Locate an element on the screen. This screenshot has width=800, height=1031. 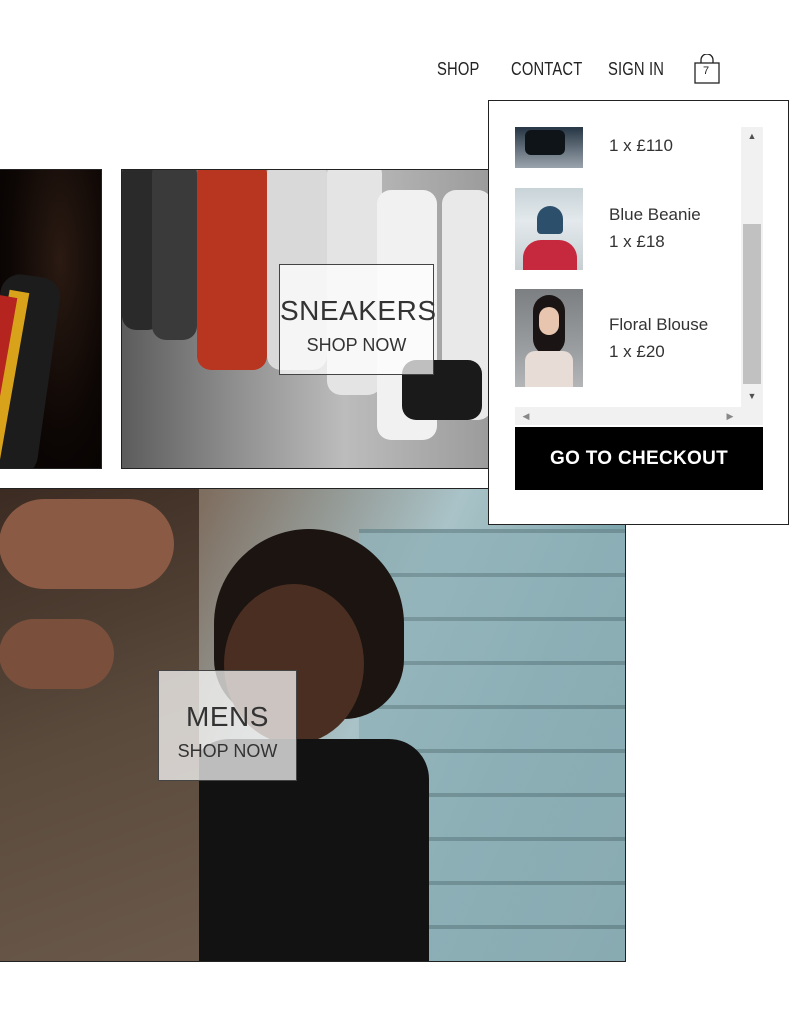
sneakers-overlay: SNEAKERS SHOP NOW is located at coordinates (358, 319).